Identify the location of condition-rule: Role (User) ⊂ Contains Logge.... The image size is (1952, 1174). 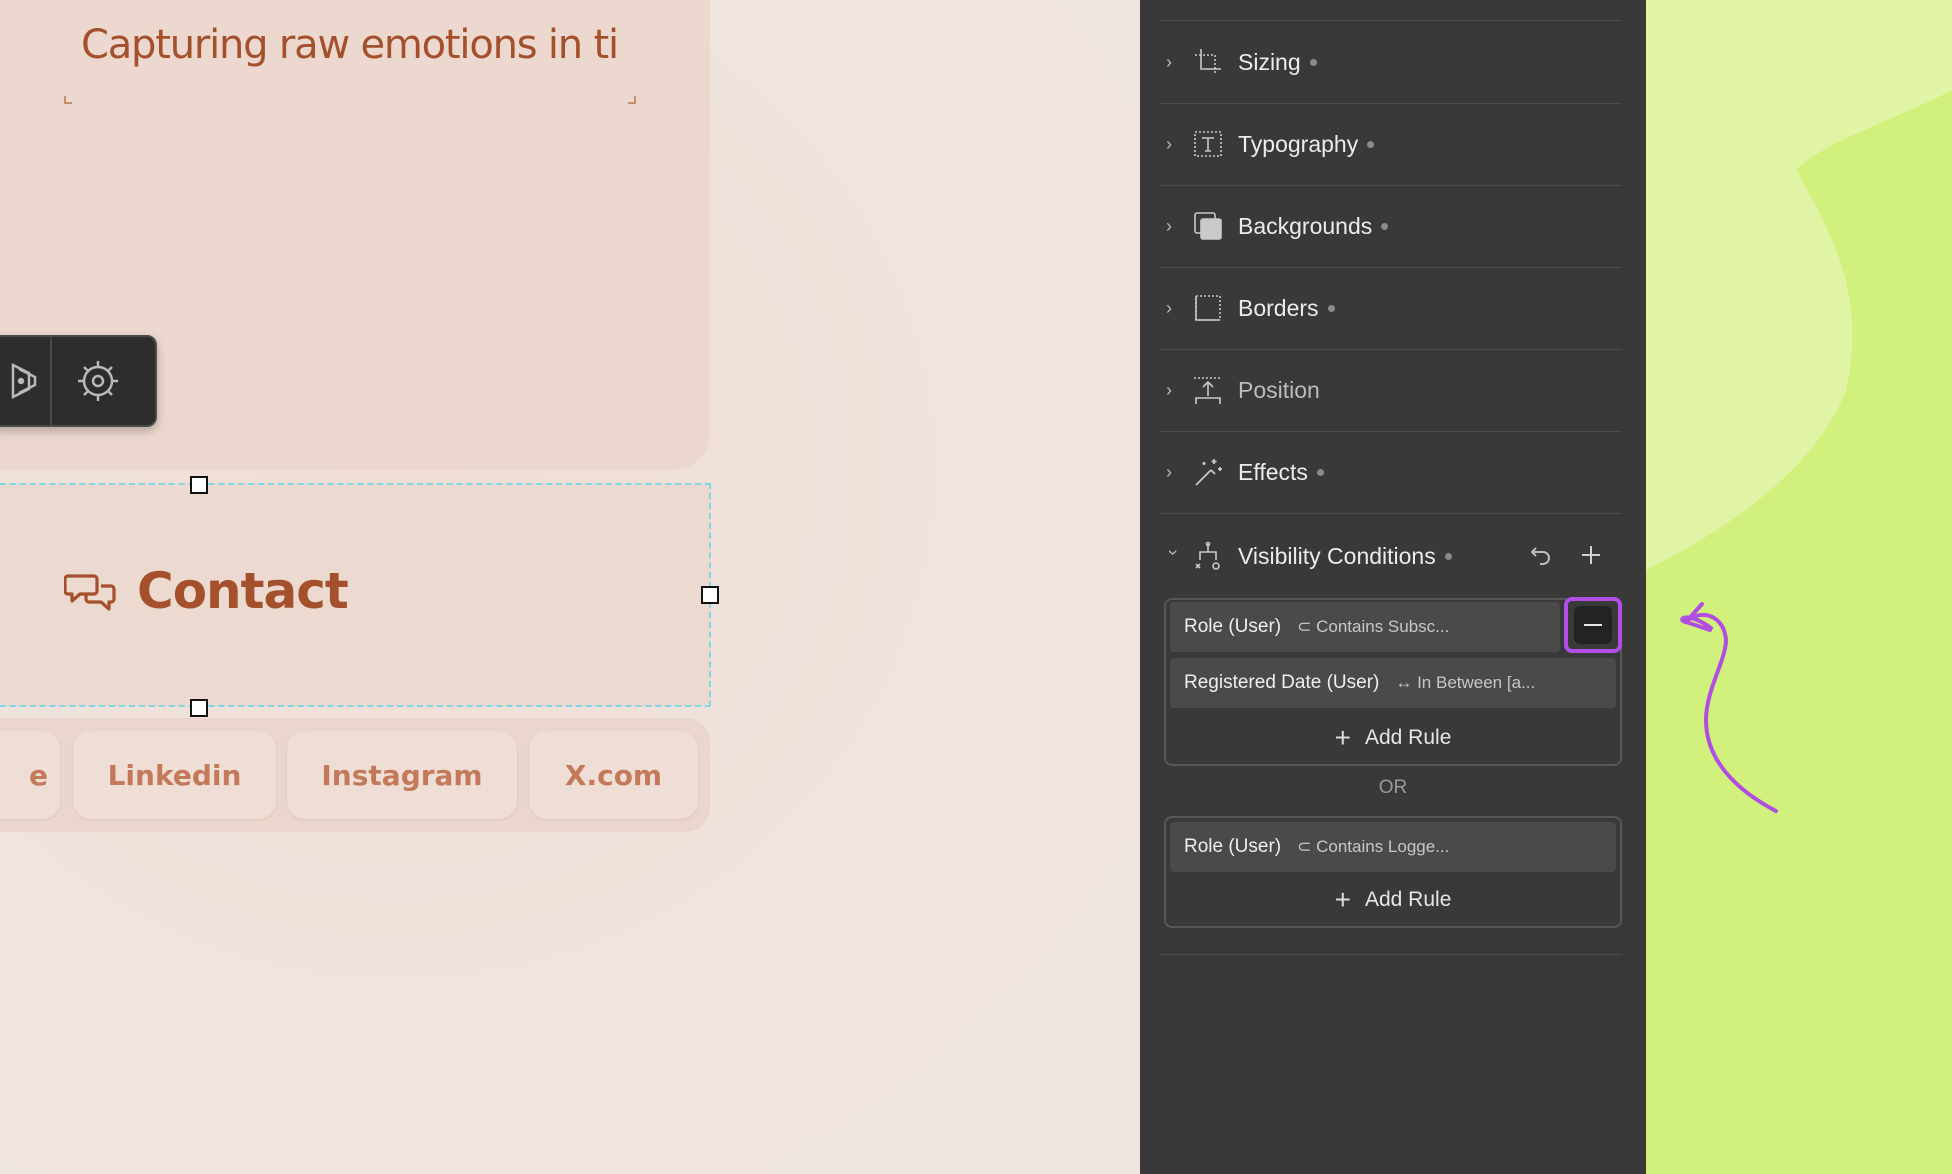
(1393, 847).